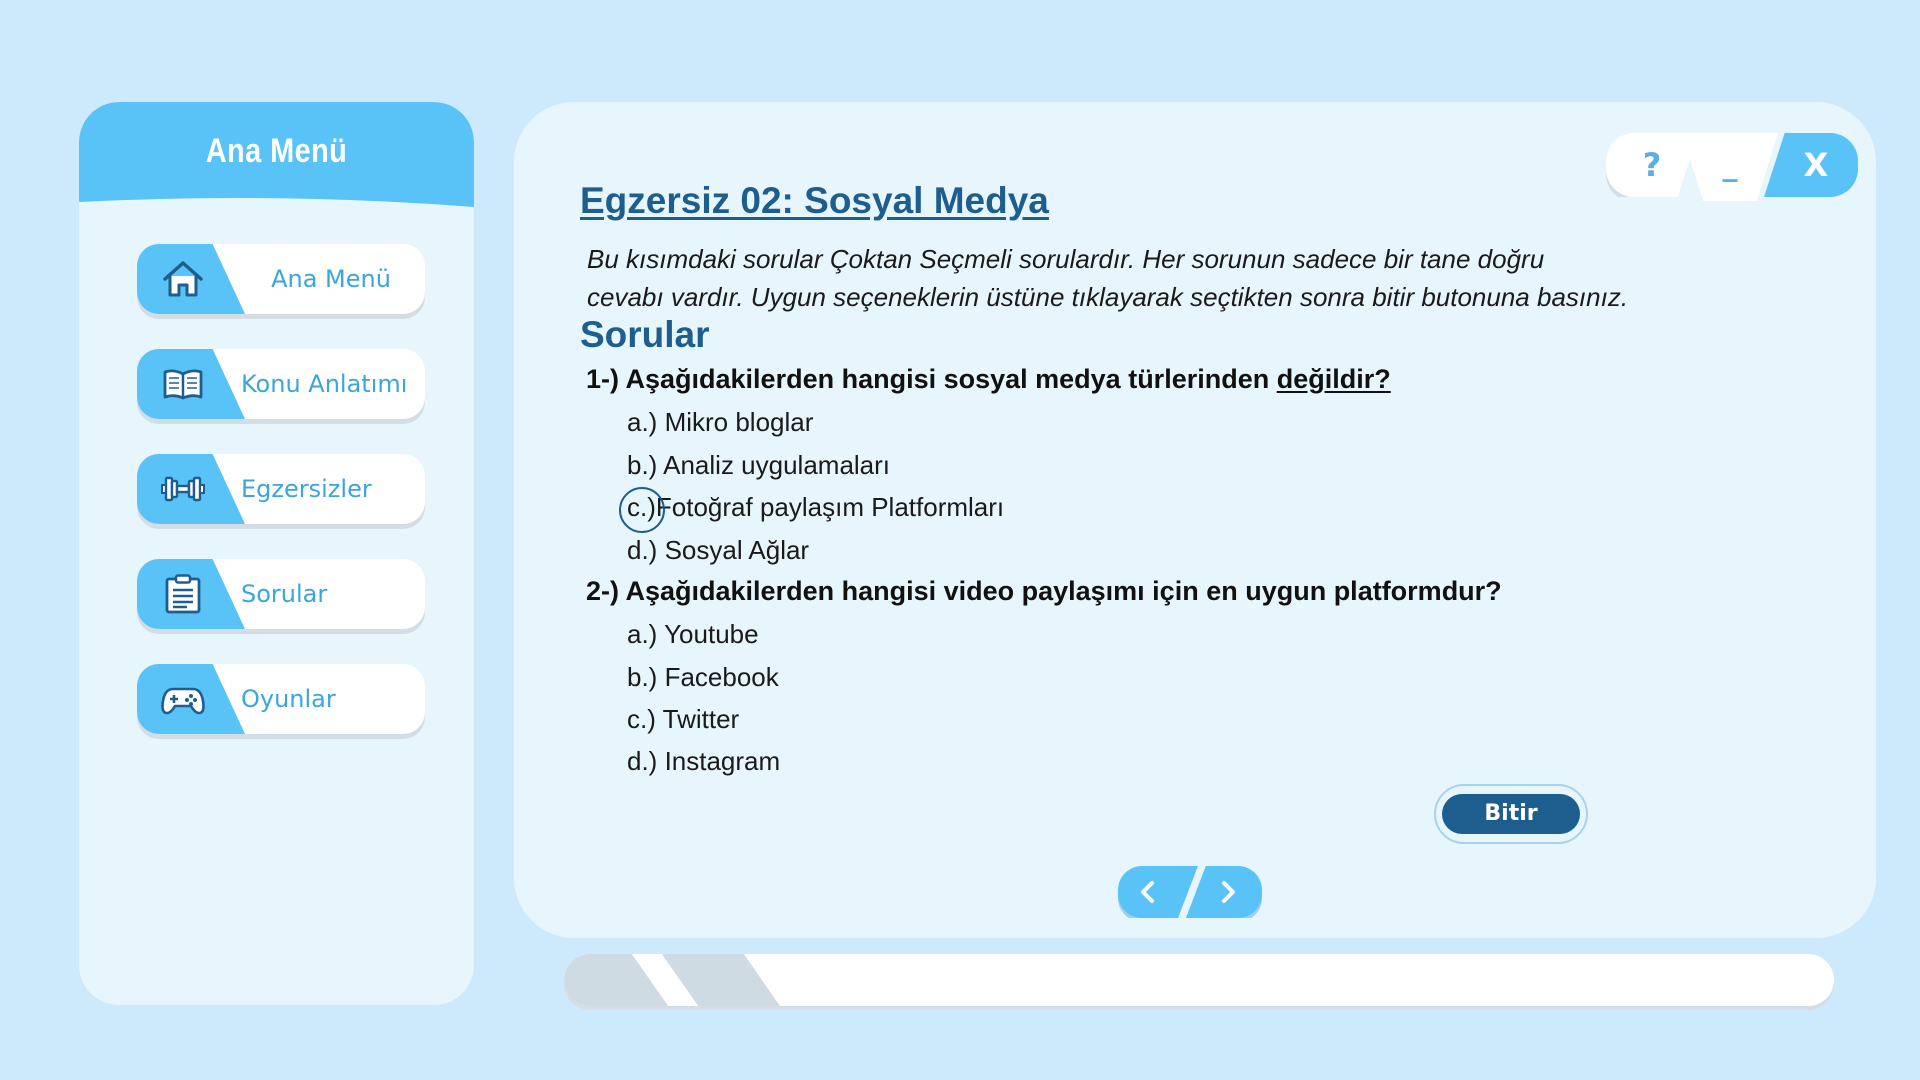  Describe the element at coordinates (697, 719) in the screenshot. I see `option-text: Twitter` at that location.